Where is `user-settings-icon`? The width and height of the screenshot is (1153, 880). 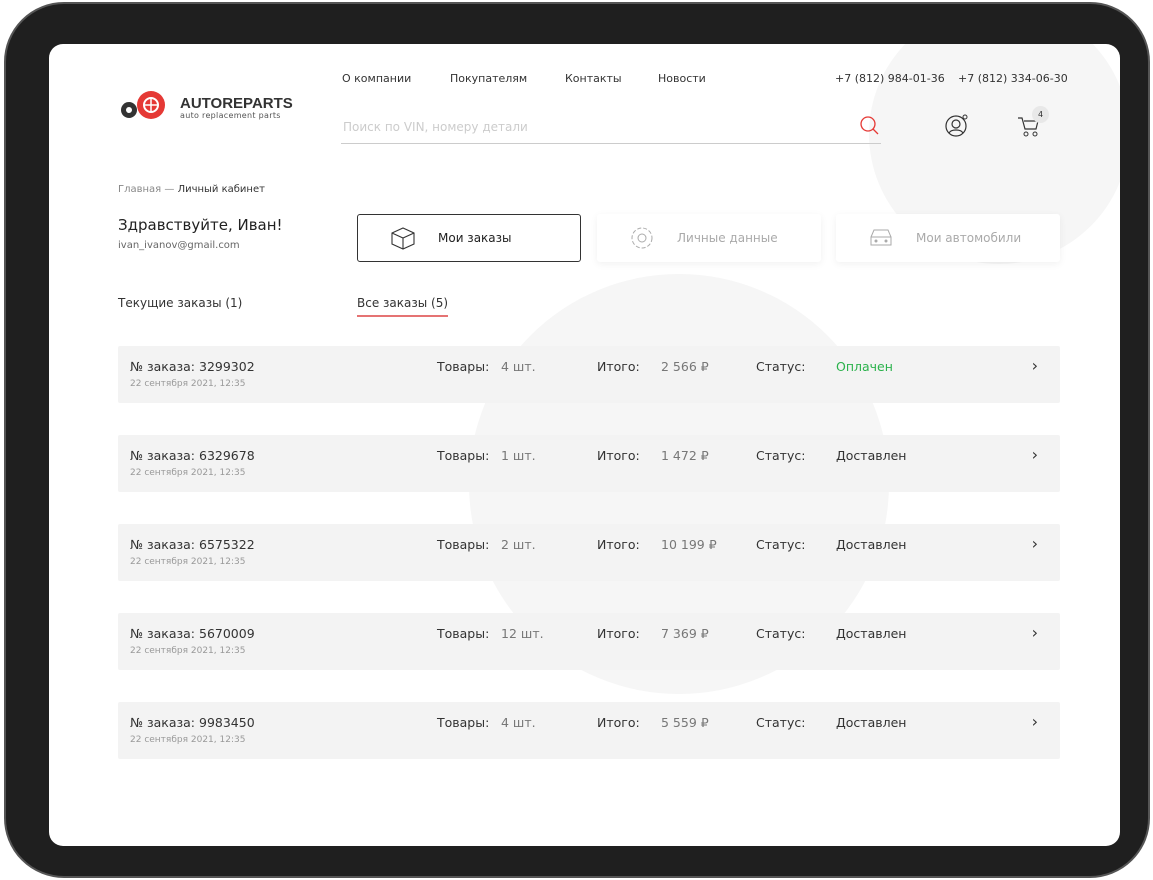
user-settings-icon is located at coordinates (957, 127).